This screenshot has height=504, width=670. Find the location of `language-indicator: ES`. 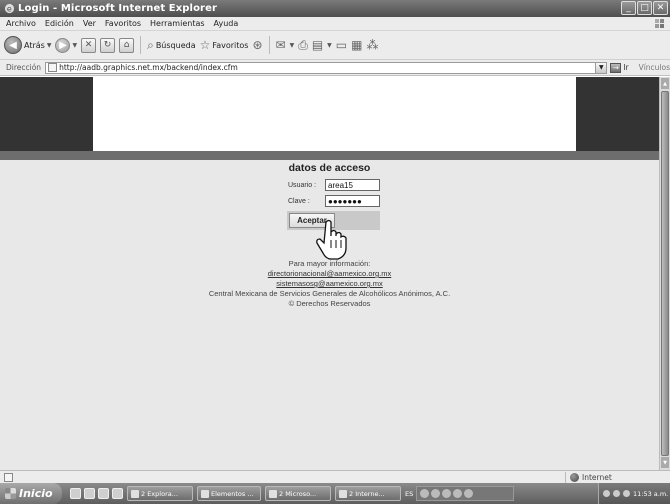

language-indicator: ES is located at coordinates (409, 494).